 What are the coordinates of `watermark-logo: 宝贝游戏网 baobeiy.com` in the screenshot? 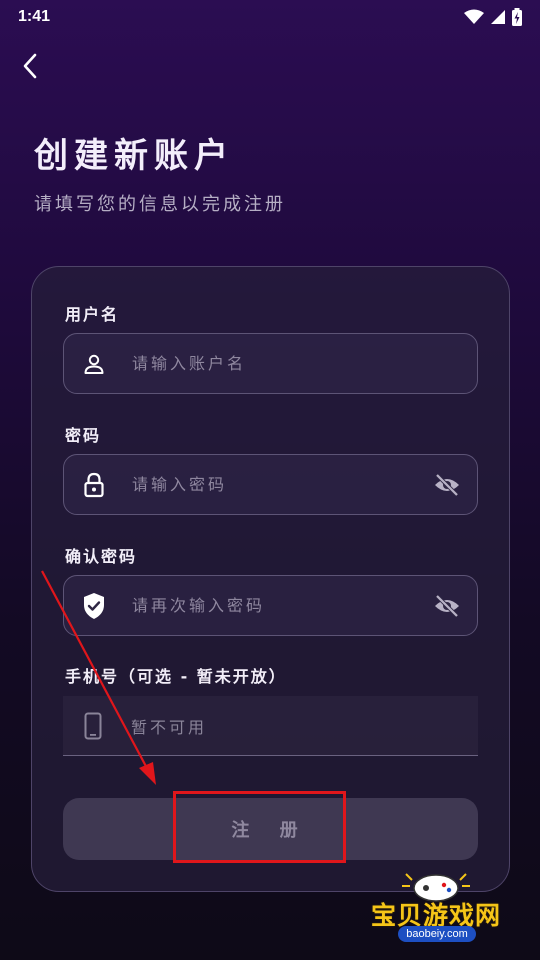 It's located at (436, 910).